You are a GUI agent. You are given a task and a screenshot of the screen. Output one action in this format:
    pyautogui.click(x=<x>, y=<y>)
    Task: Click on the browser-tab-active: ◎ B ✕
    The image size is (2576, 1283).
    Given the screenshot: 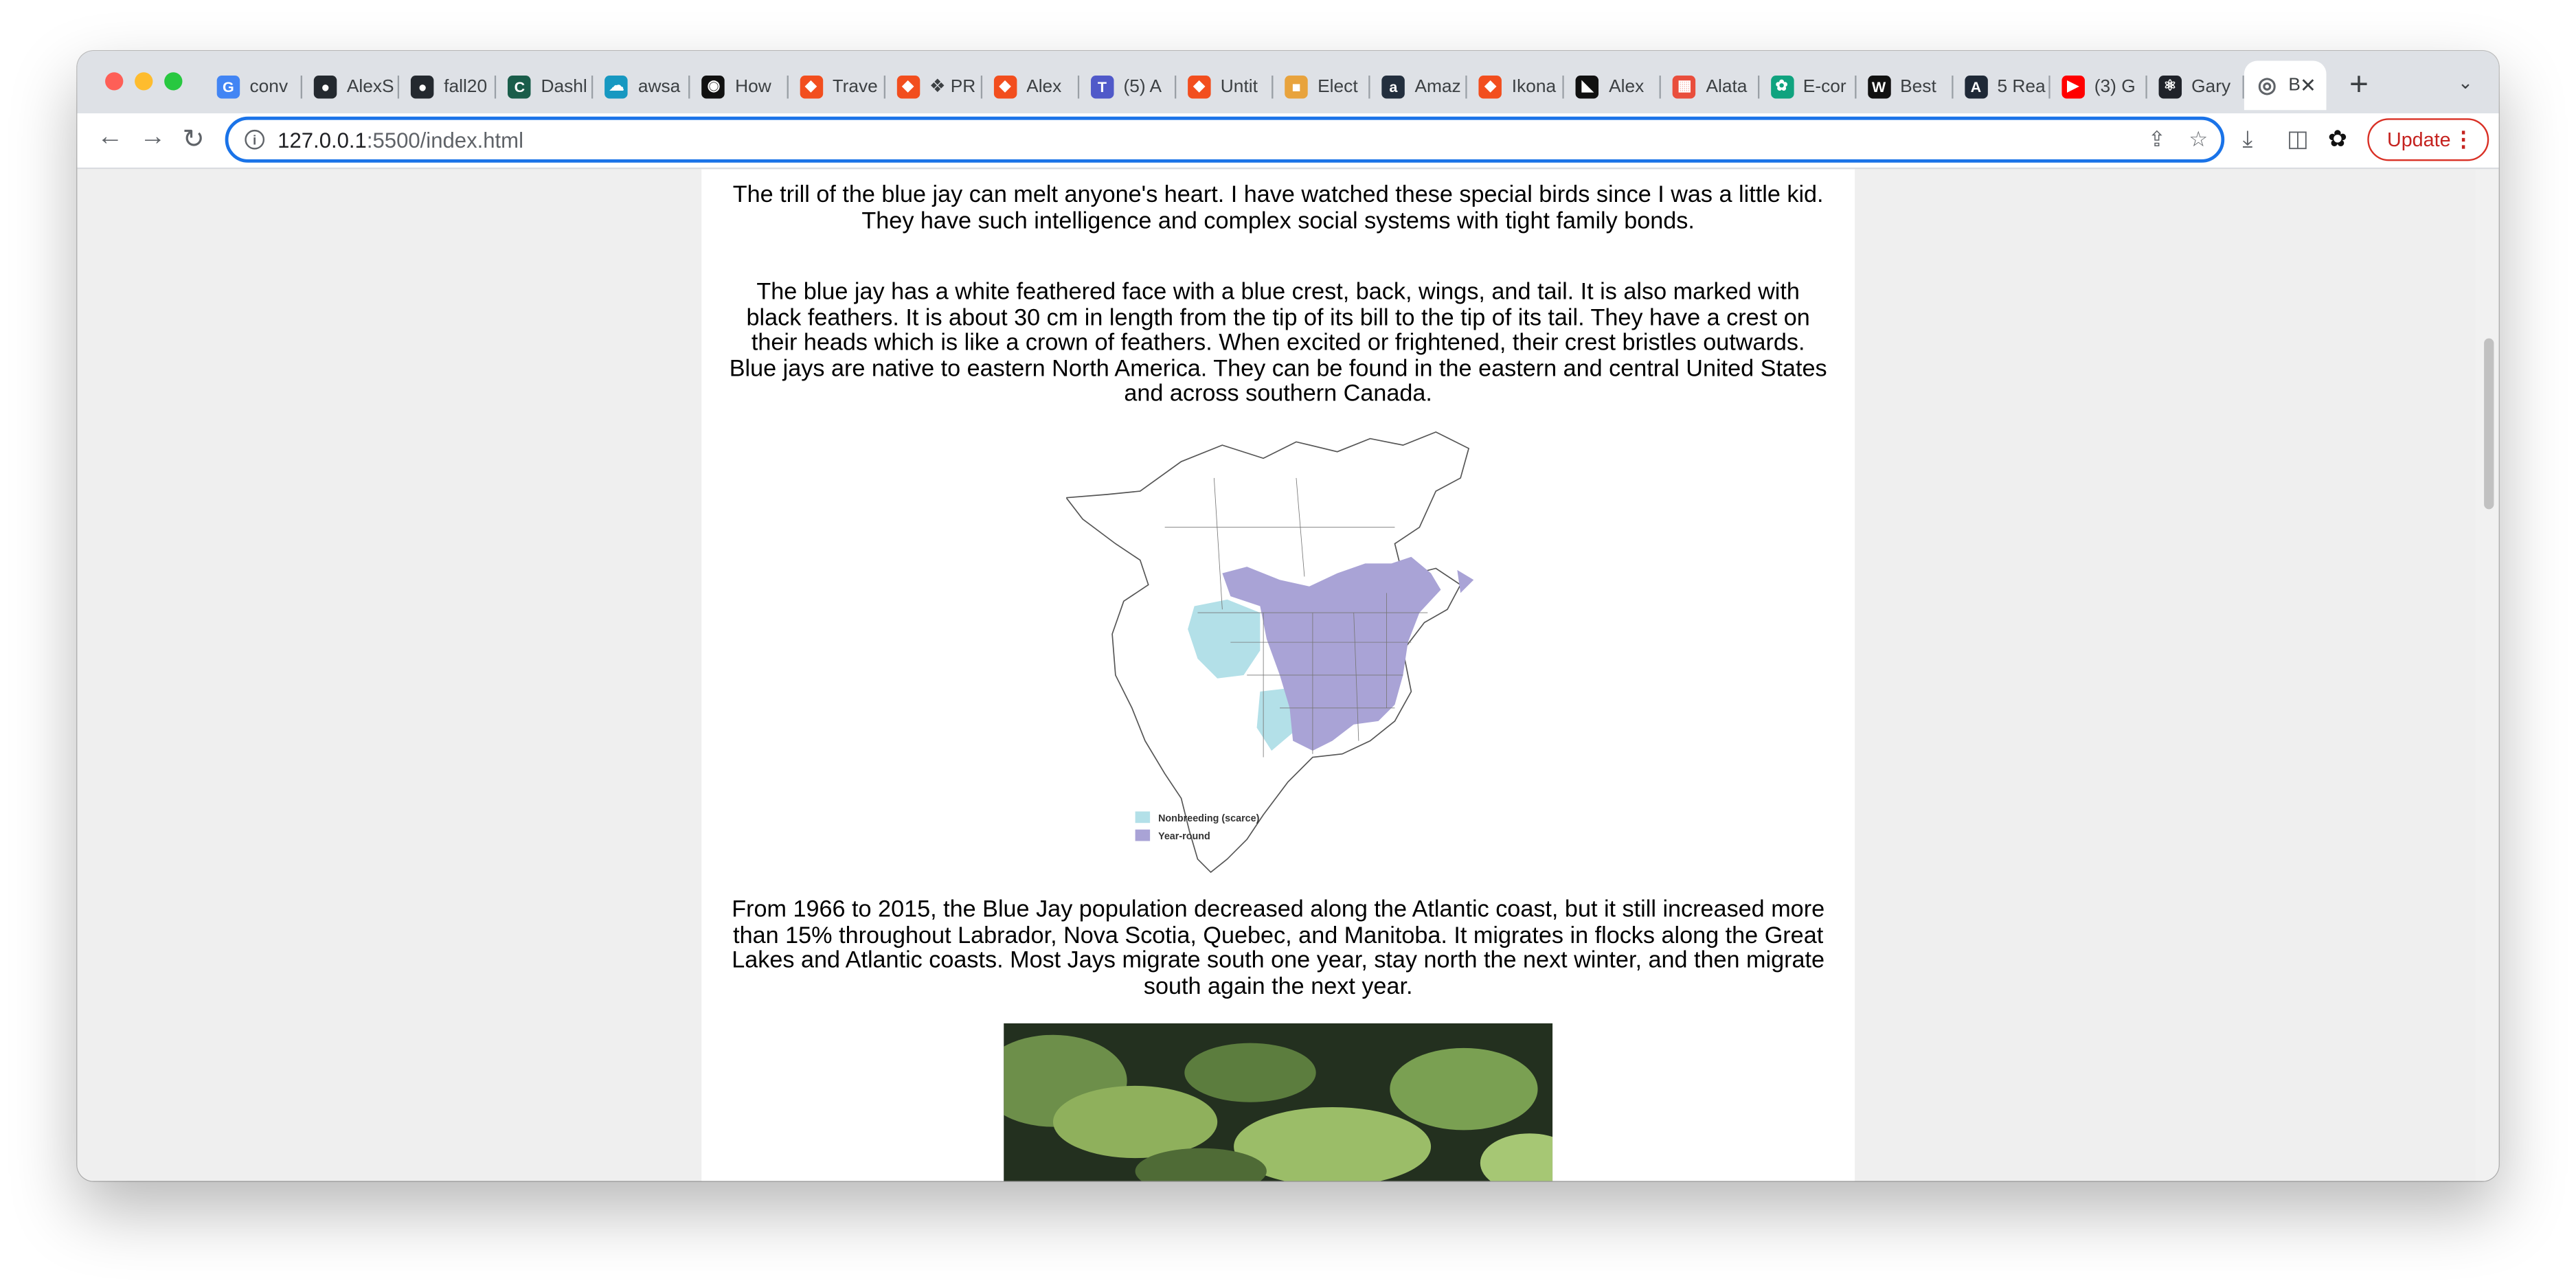 What is the action you would take?
    pyautogui.click(x=2285, y=85)
    